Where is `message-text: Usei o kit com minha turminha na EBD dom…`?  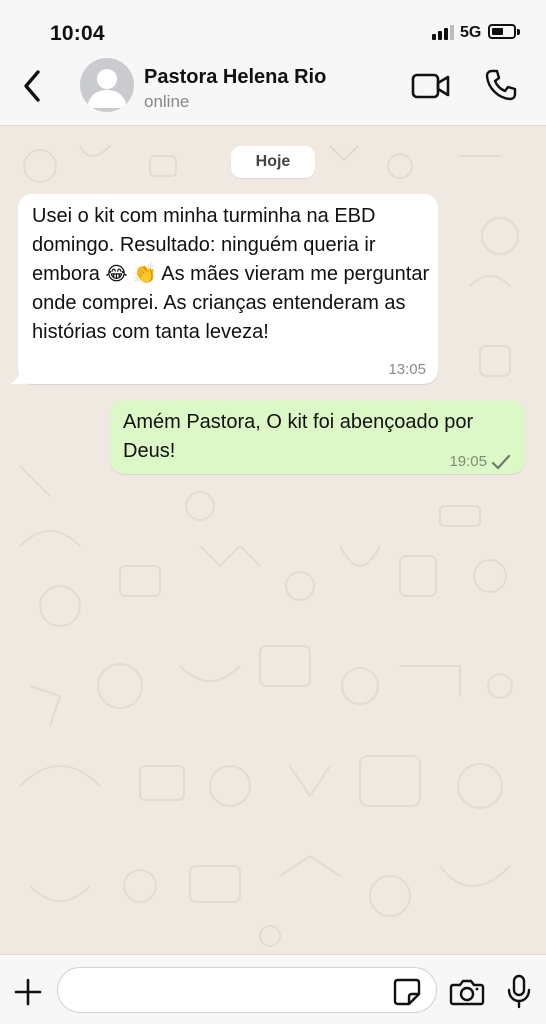 message-text: Usei o kit com minha turminha na EBD dom… is located at coordinates (231, 274).